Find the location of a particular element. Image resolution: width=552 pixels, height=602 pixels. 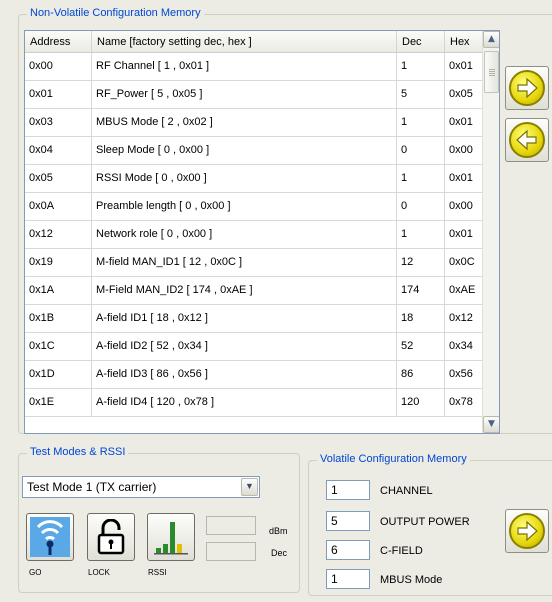

name-cell: A-field ID4 [ 120 , 0x78 ] is located at coordinates (244, 402).